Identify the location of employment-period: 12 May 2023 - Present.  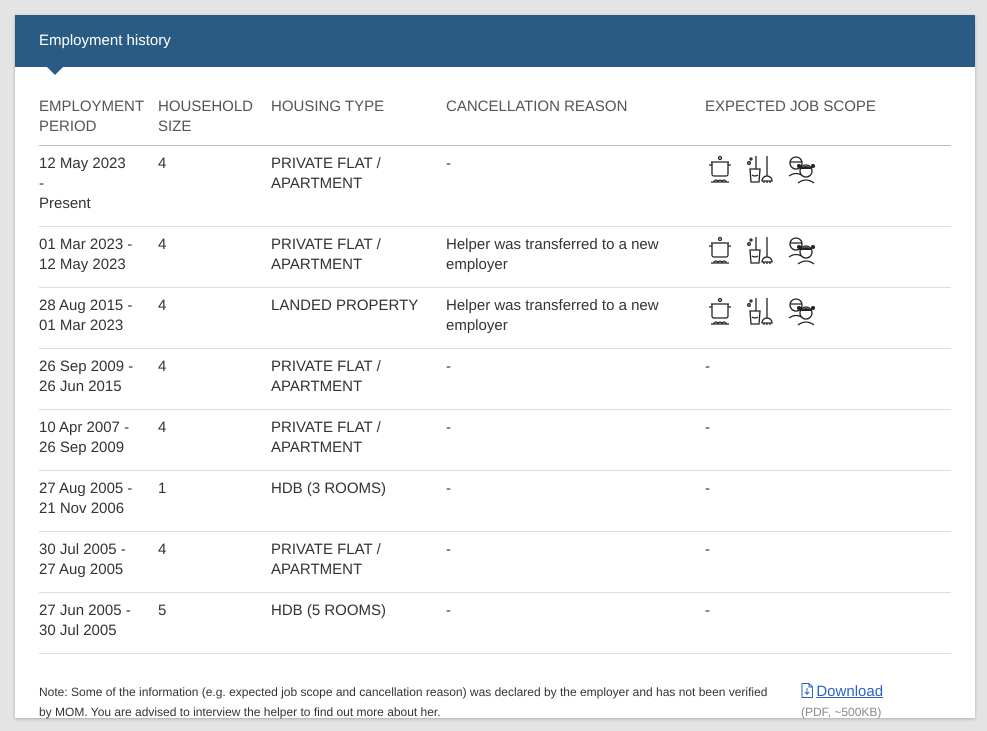
(83, 184).